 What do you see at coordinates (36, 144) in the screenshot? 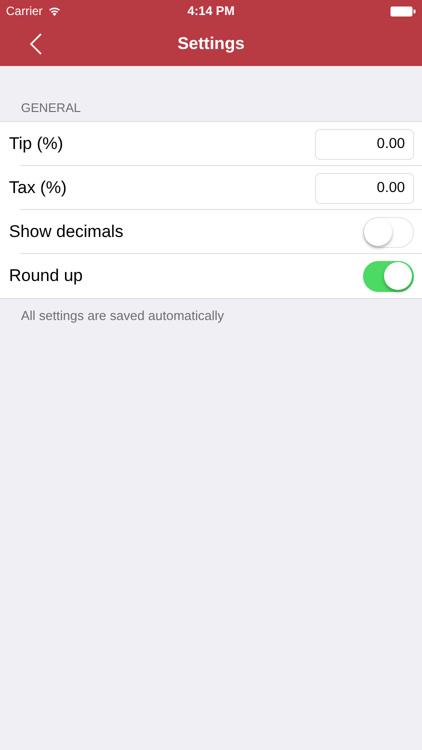
I see `row-label: Tip (%)` at bounding box center [36, 144].